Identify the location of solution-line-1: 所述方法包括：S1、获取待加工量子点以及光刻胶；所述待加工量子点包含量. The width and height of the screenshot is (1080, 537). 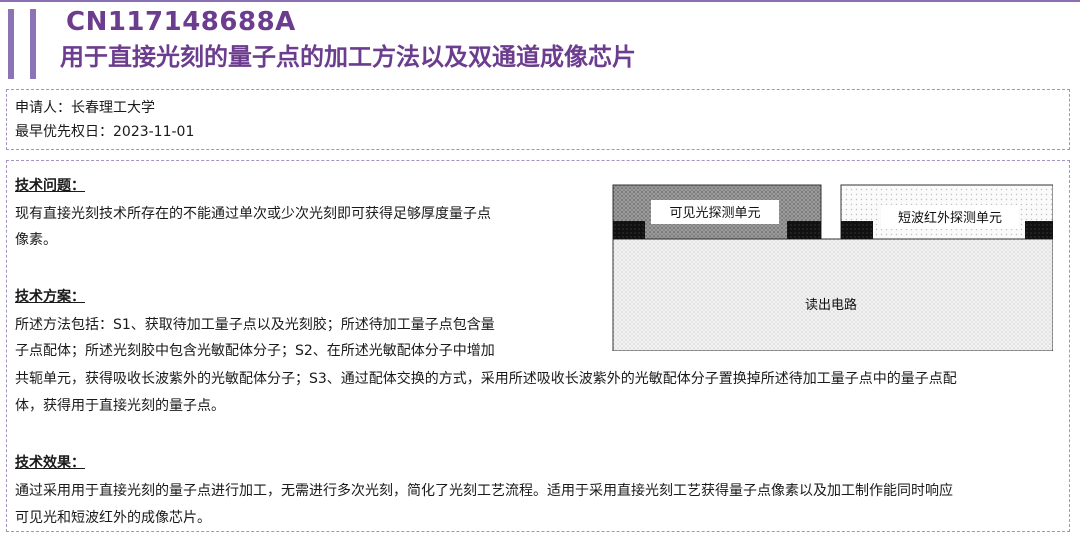
(255, 325).